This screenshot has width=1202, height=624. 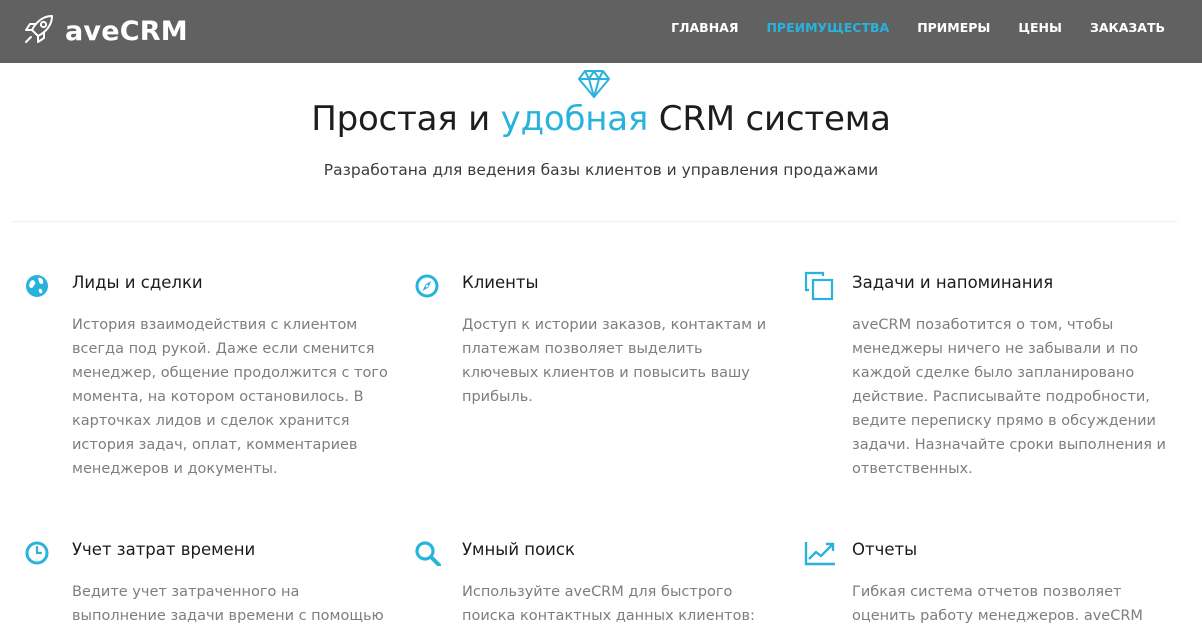 I want to click on feature-title: Задачи и напоминания, so click(x=953, y=282).